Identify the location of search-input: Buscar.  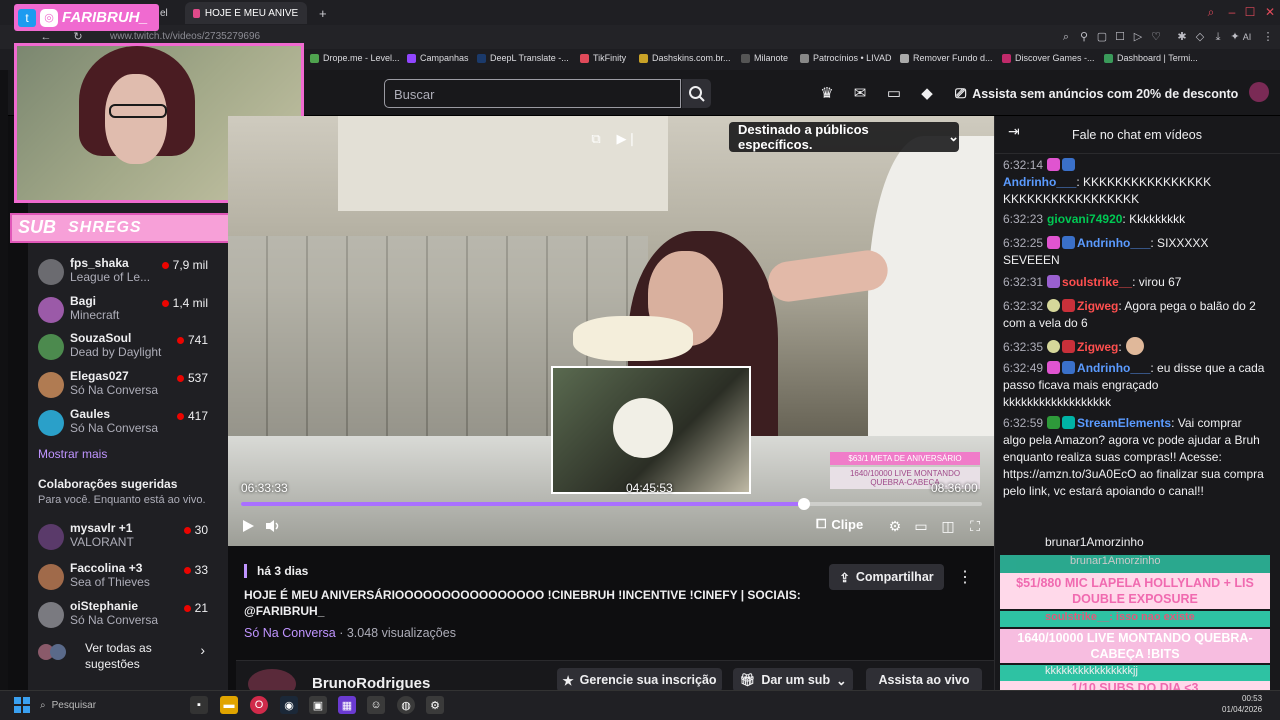
(532, 93).